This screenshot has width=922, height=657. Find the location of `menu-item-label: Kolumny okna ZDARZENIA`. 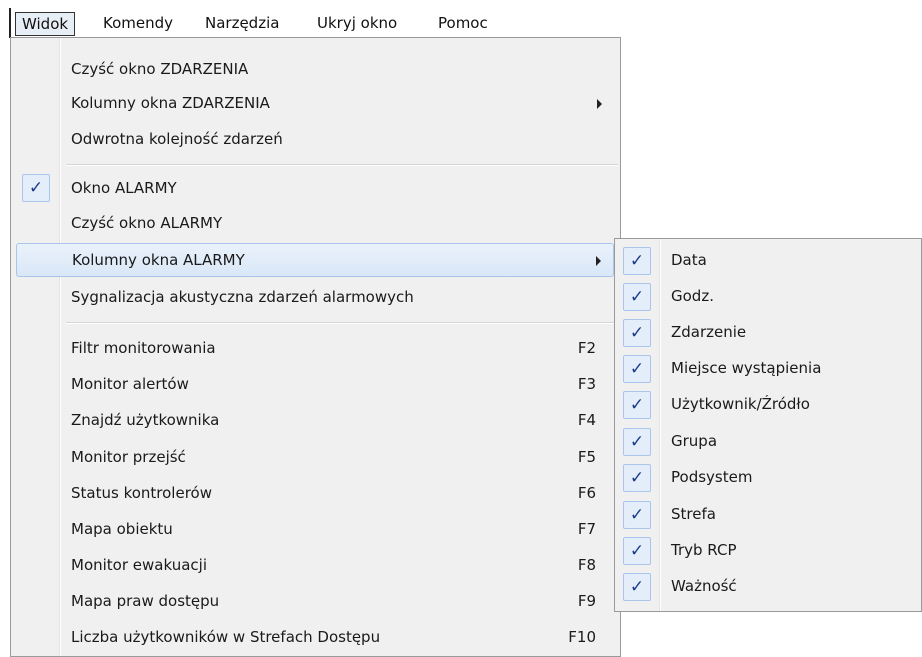

menu-item-label: Kolumny okna ZDARZENIA is located at coordinates (170, 103).